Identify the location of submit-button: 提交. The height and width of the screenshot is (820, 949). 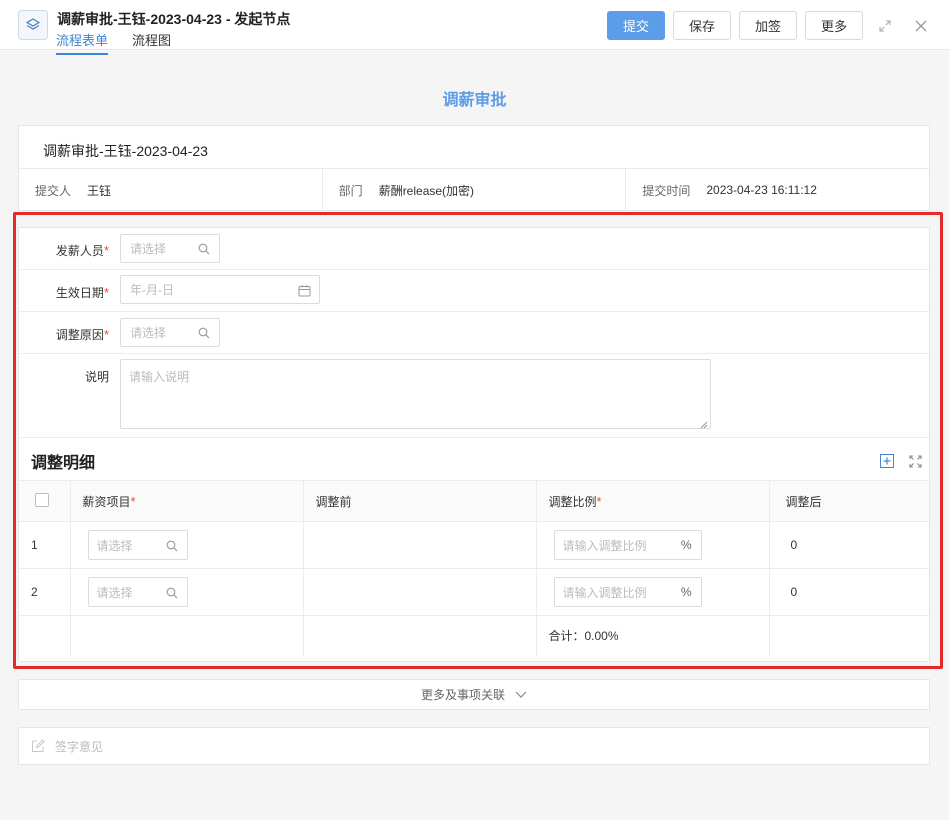
(636, 25).